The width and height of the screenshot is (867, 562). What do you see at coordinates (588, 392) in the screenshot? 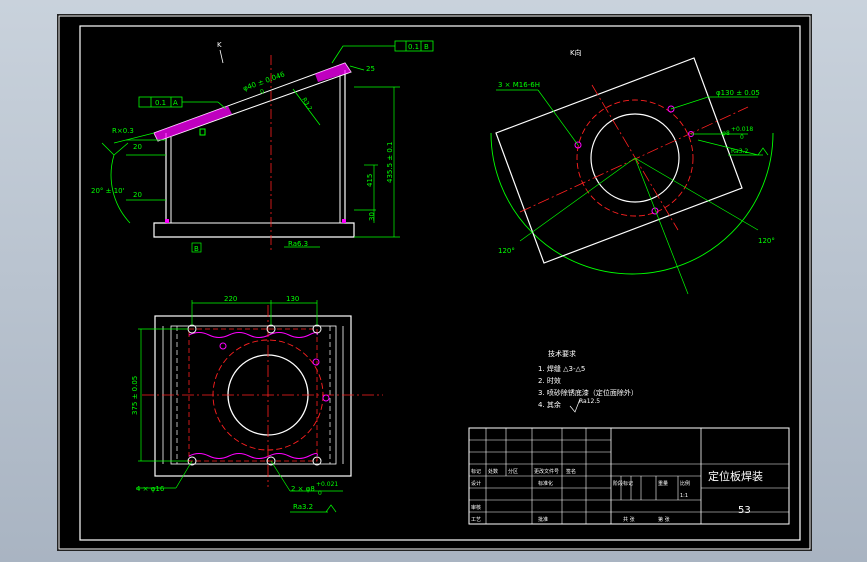
I see `tech-item-3: 3. 喷砂除锈底漆（定位面除外）` at bounding box center [588, 392].